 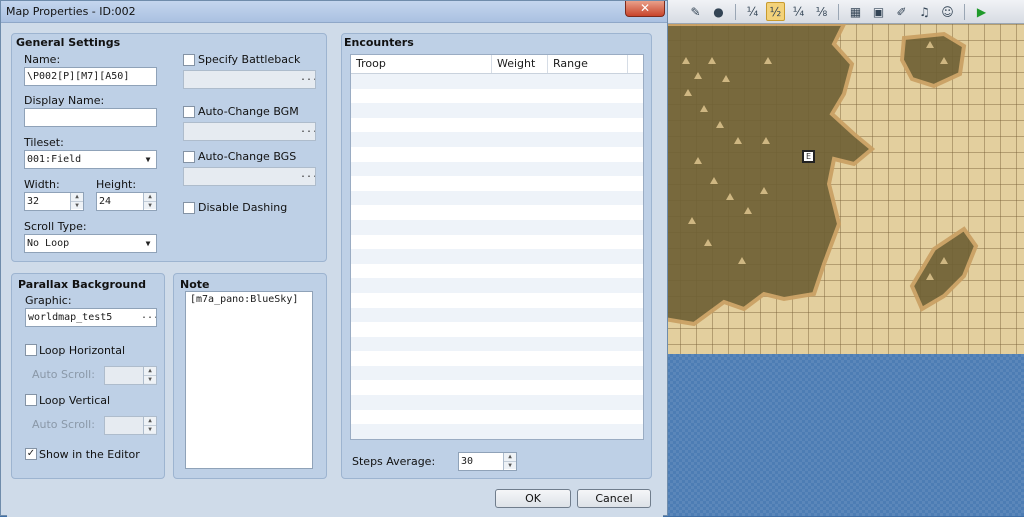 What do you see at coordinates (89, 454) in the screenshot?
I see `show-in-editor-label: Show in the Editor` at bounding box center [89, 454].